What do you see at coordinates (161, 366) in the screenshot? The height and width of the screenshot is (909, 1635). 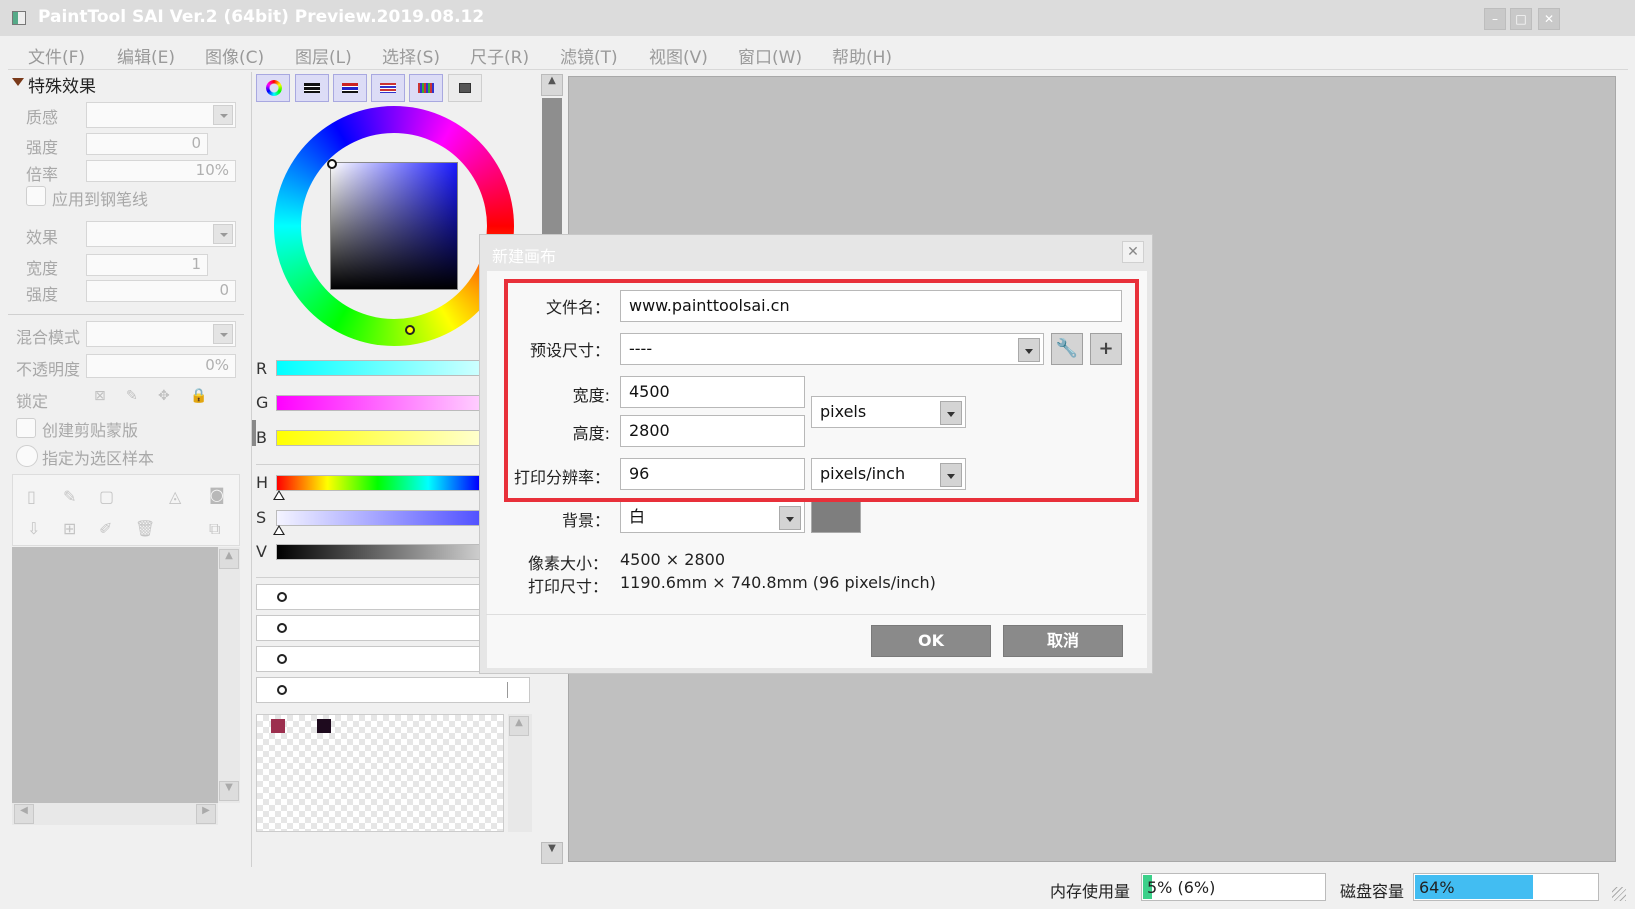 I see `opacity-field: 0%` at bounding box center [161, 366].